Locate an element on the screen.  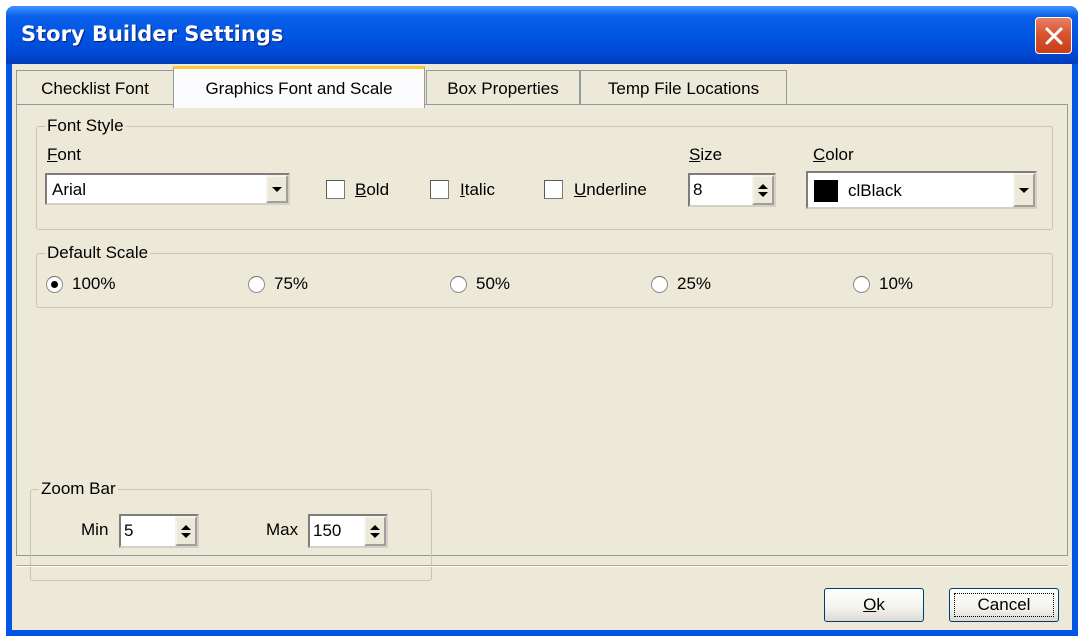
zoom-min-label: Min is located at coordinates (95, 529).